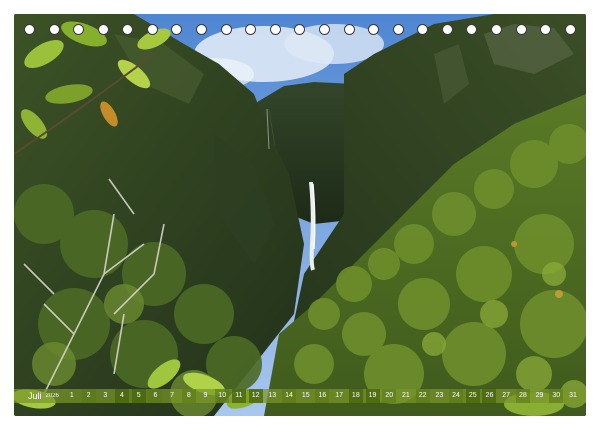 The image size is (600, 431). Describe the element at coordinates (272, 395) in the screenshot. I see `calendar-day: 13` at that location.